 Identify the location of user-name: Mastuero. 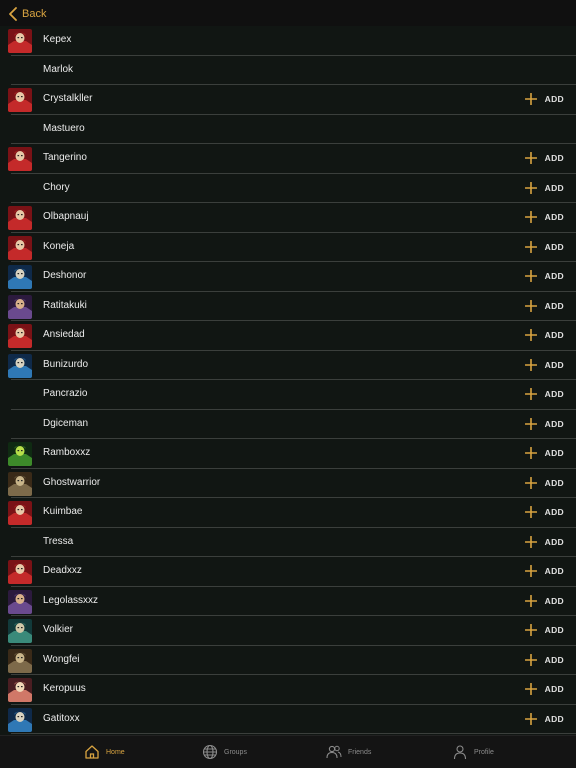
(64, 128).